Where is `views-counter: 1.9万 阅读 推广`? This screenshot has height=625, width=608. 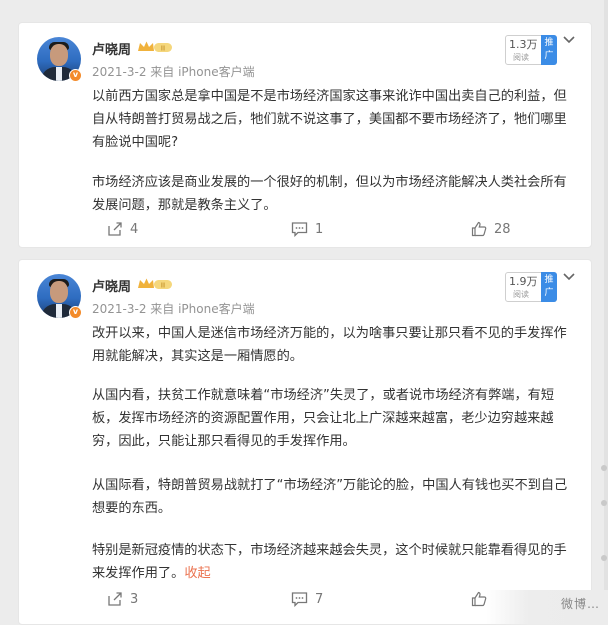
views-counter: 1.9万 阅读 推广 is located at coordinates (531, 287).